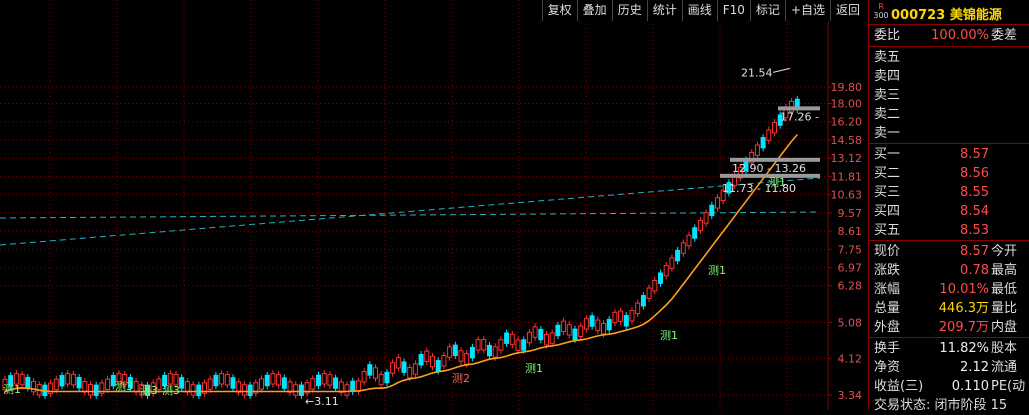 The width and height of the screenshot is (1029, 415). I want to click on bid-row: 买三 8.55, so click(949, 192).